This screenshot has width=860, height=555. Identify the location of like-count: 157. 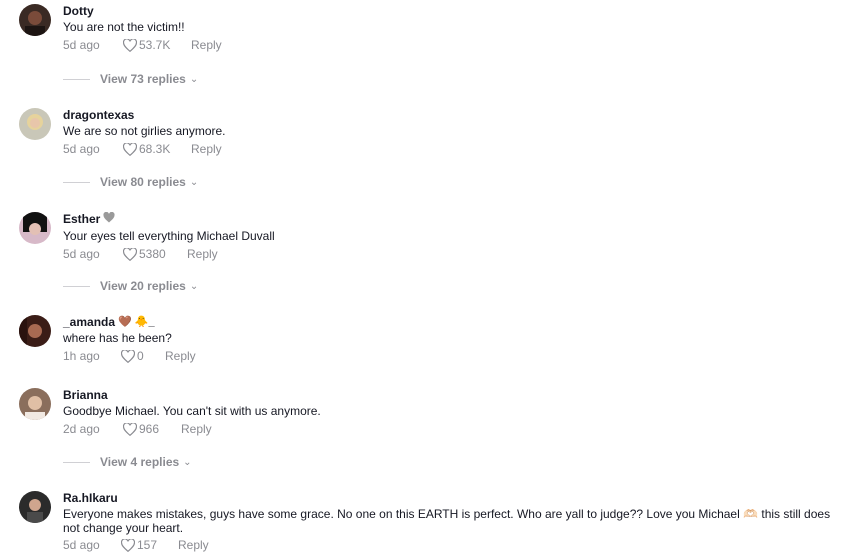
(147, 545).